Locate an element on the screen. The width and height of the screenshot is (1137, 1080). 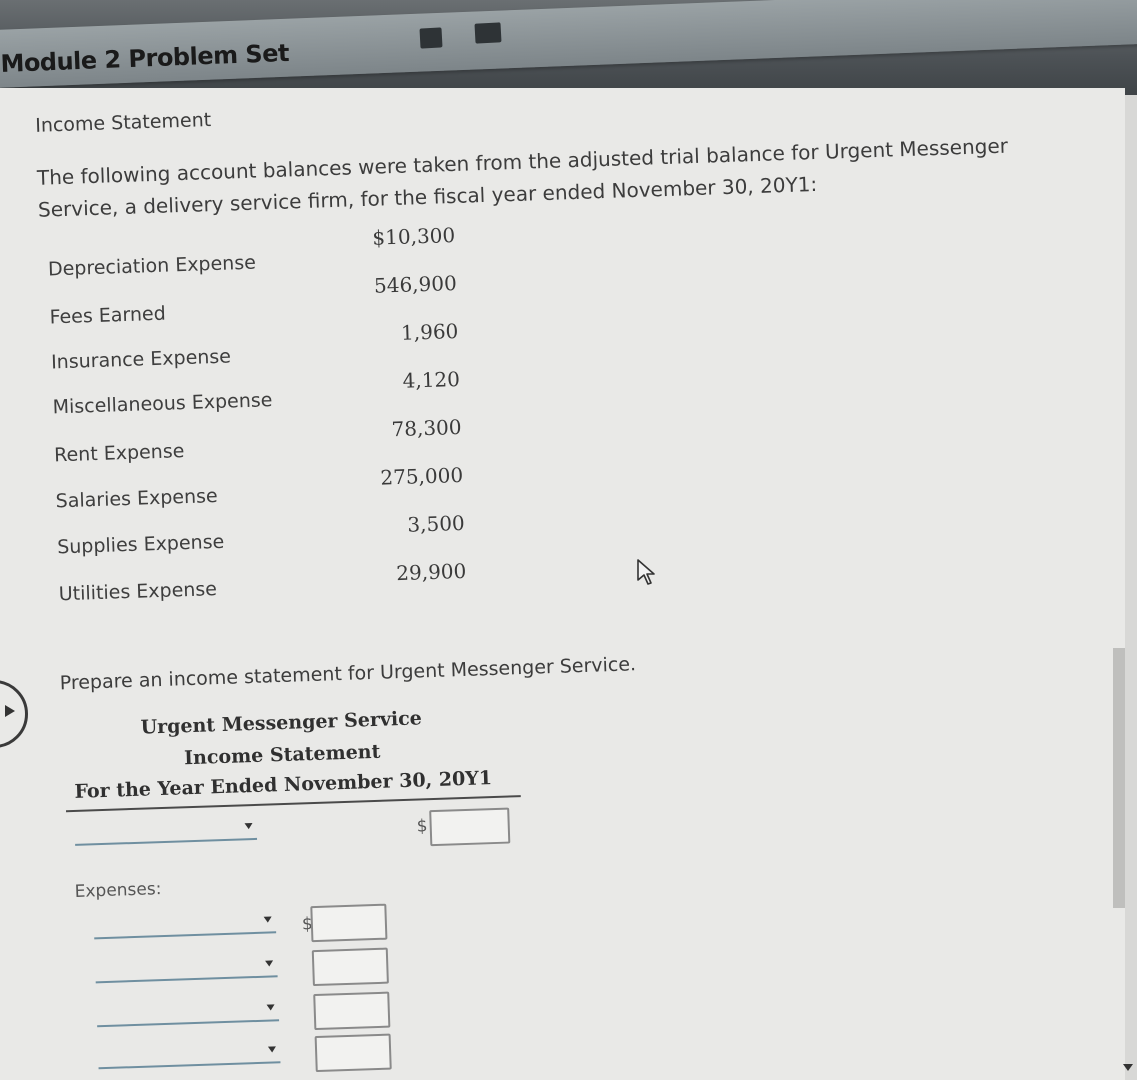
dollar-sign: $ is located at coordinates (422, 826).